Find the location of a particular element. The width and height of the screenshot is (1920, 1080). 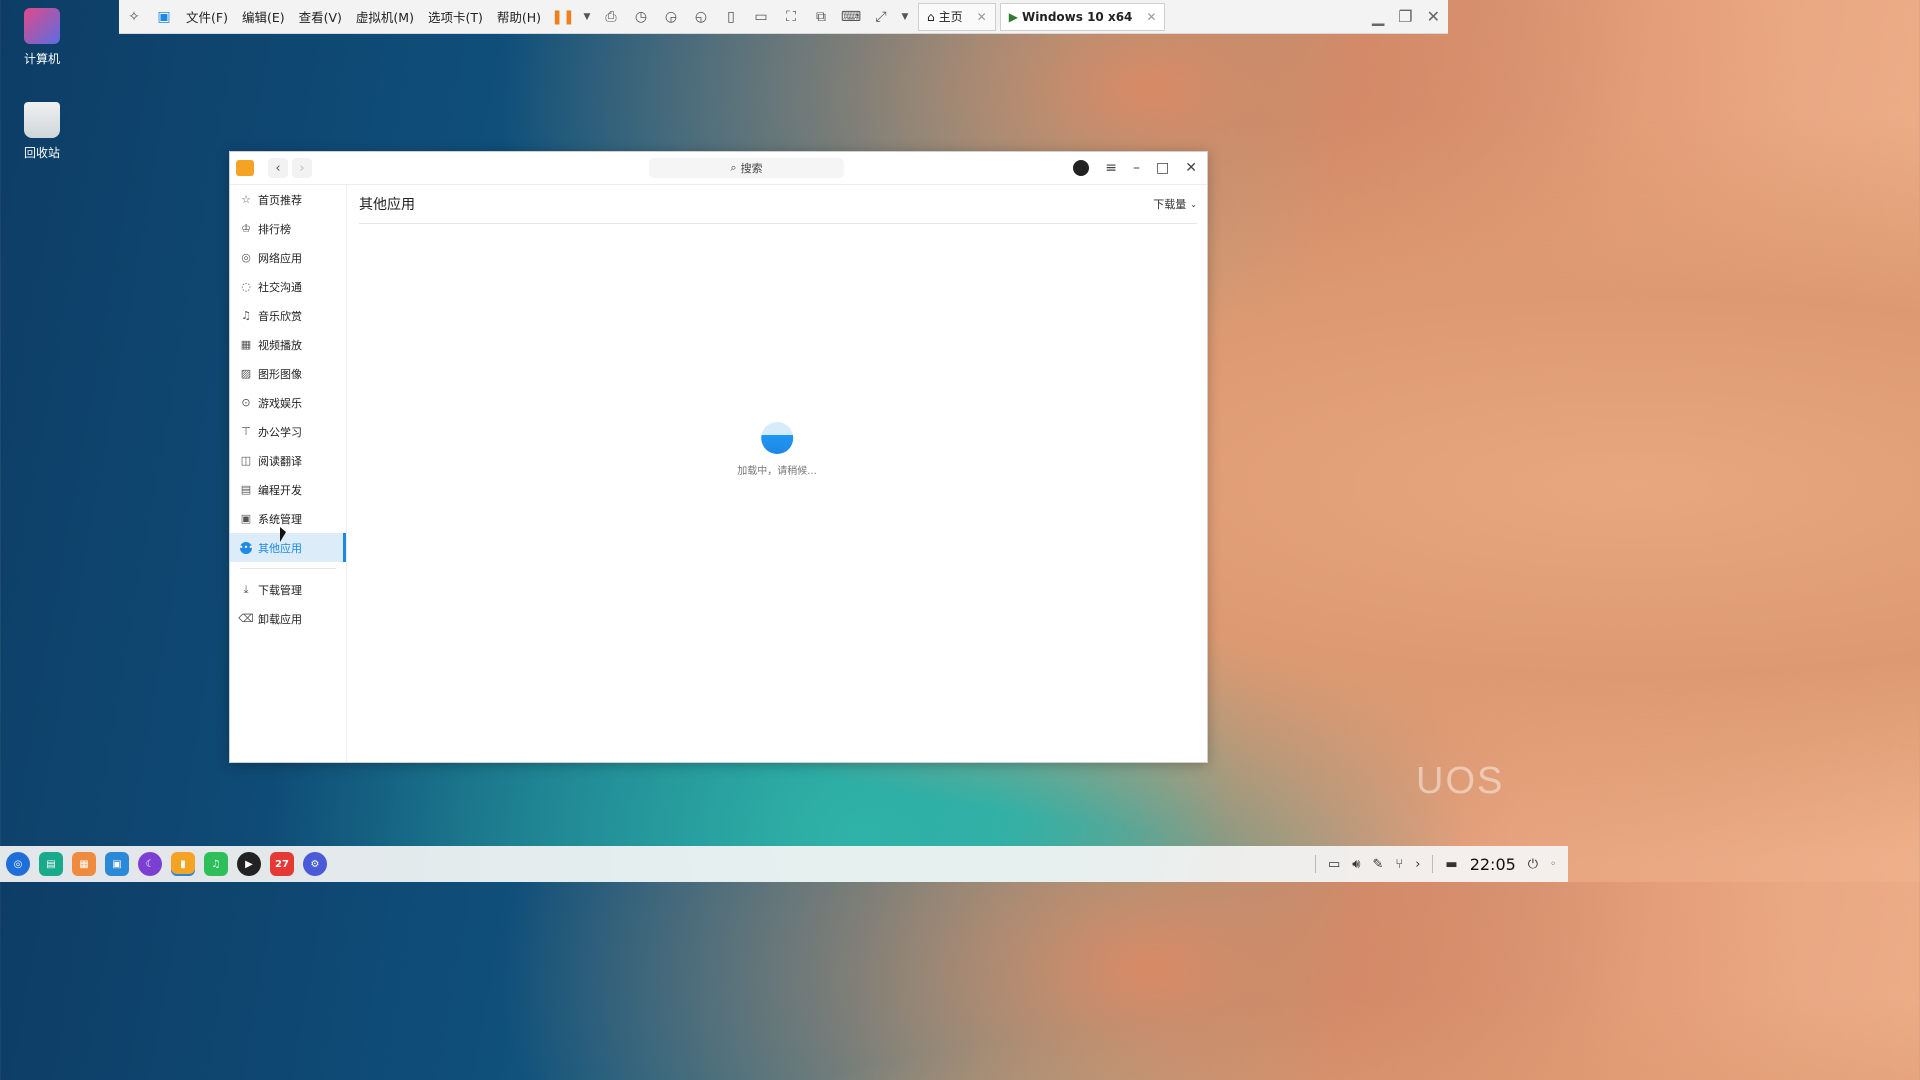

fullscreen-icon: ⛶ is located at coordinates (791, 17).